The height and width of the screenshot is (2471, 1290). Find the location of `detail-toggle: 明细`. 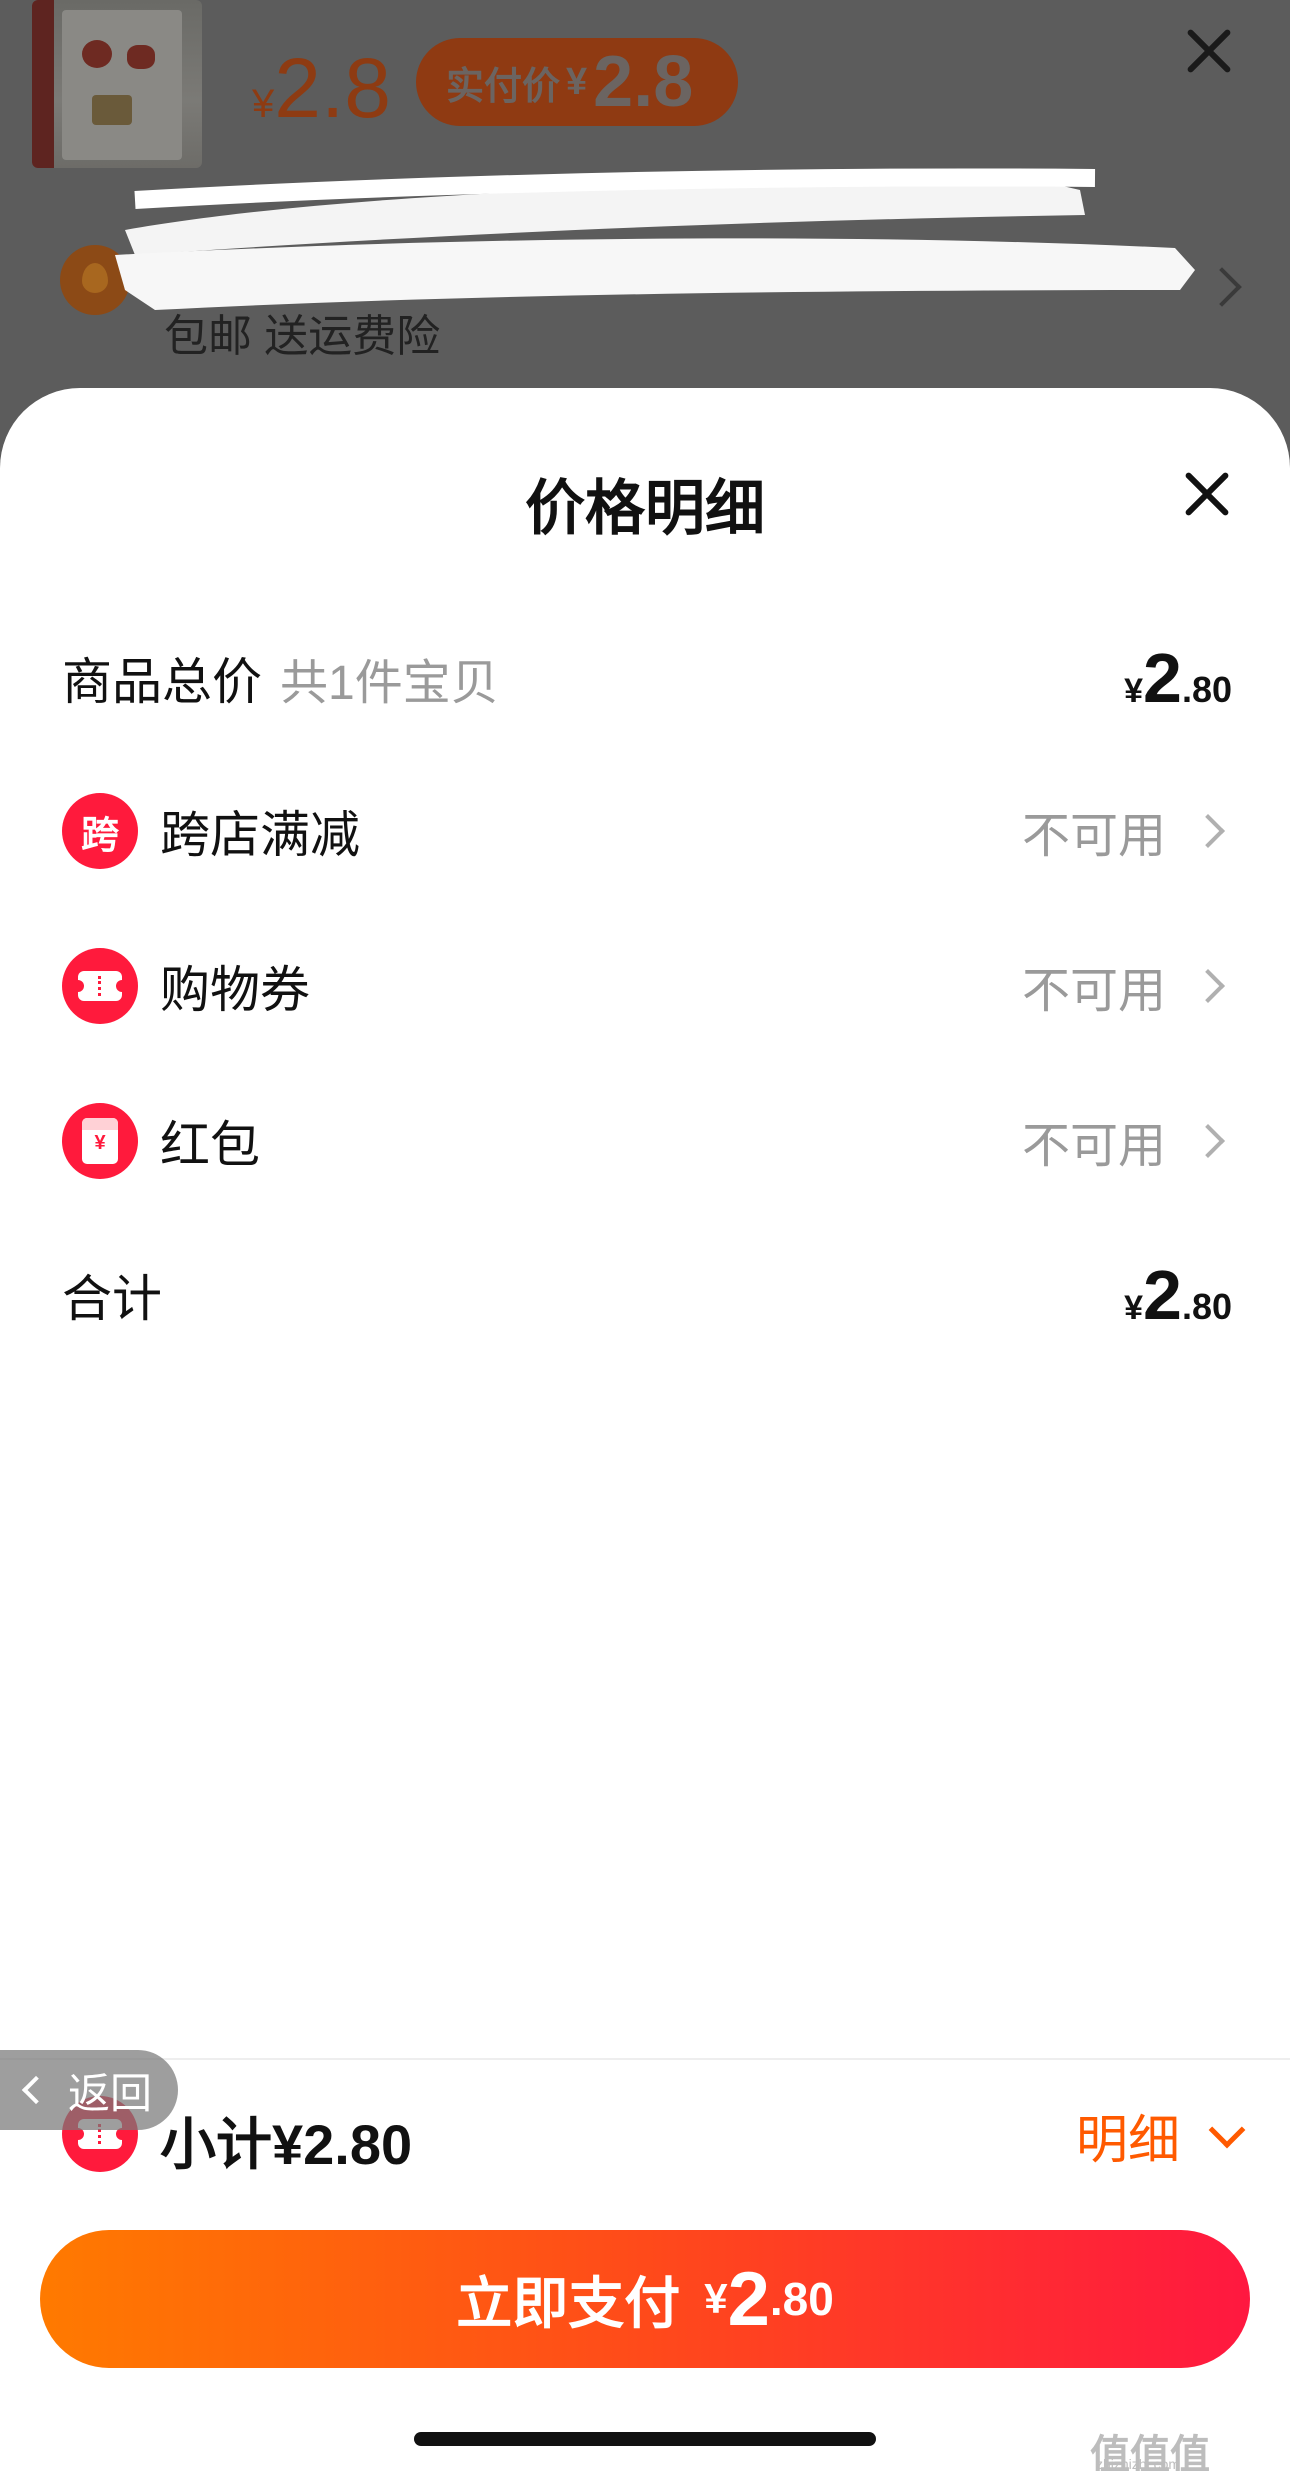

detail-toggle: 明细 is located at coordinates (1164, 2135).